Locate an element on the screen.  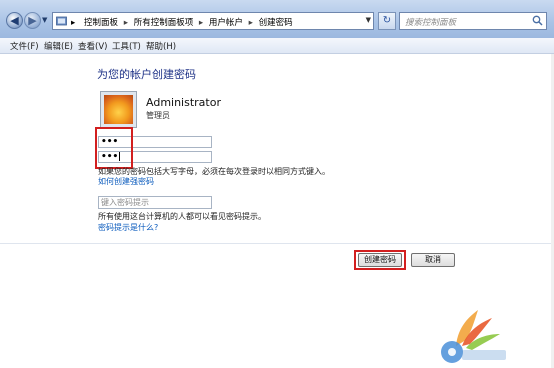
user-picture-flower-icon is located at coordinates (118, 109).